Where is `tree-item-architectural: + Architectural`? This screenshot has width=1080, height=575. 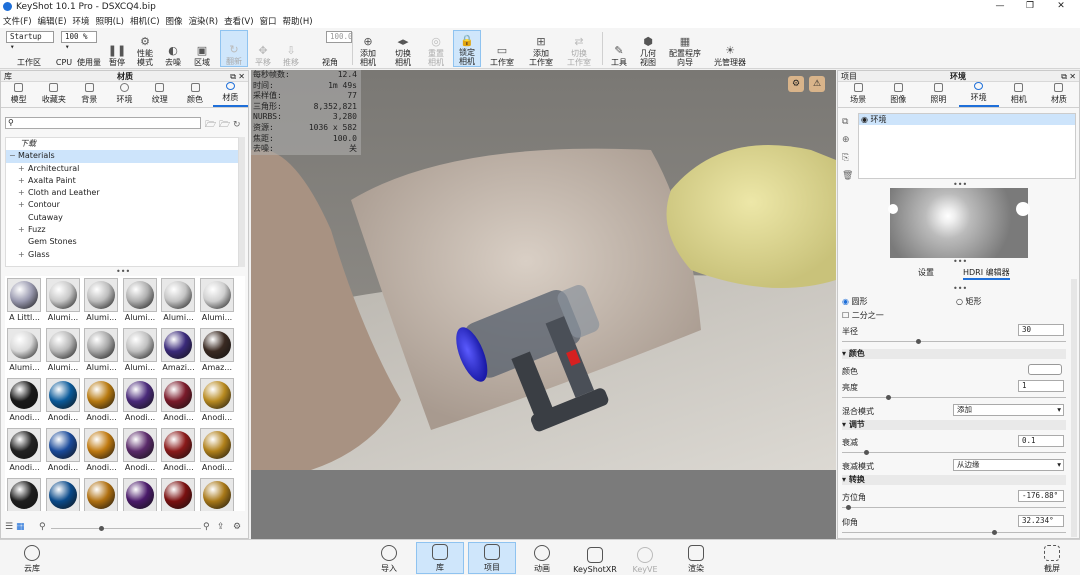 tree-item-architectural: + Architectural is located at coordinates (122, 169).